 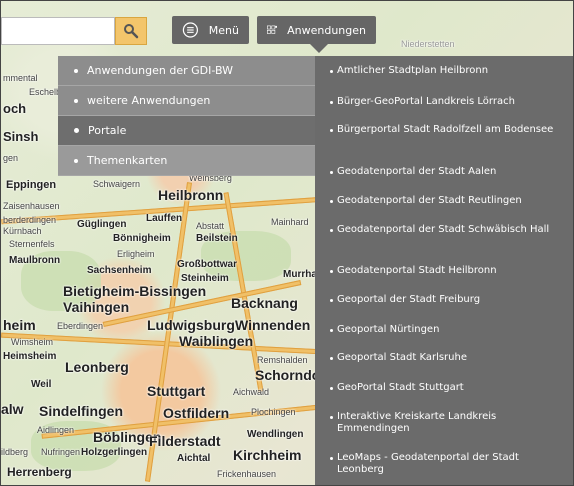 I want to click on submenu-item: Geoportal der Stadt Freiburg, so click(x=444, y=300).